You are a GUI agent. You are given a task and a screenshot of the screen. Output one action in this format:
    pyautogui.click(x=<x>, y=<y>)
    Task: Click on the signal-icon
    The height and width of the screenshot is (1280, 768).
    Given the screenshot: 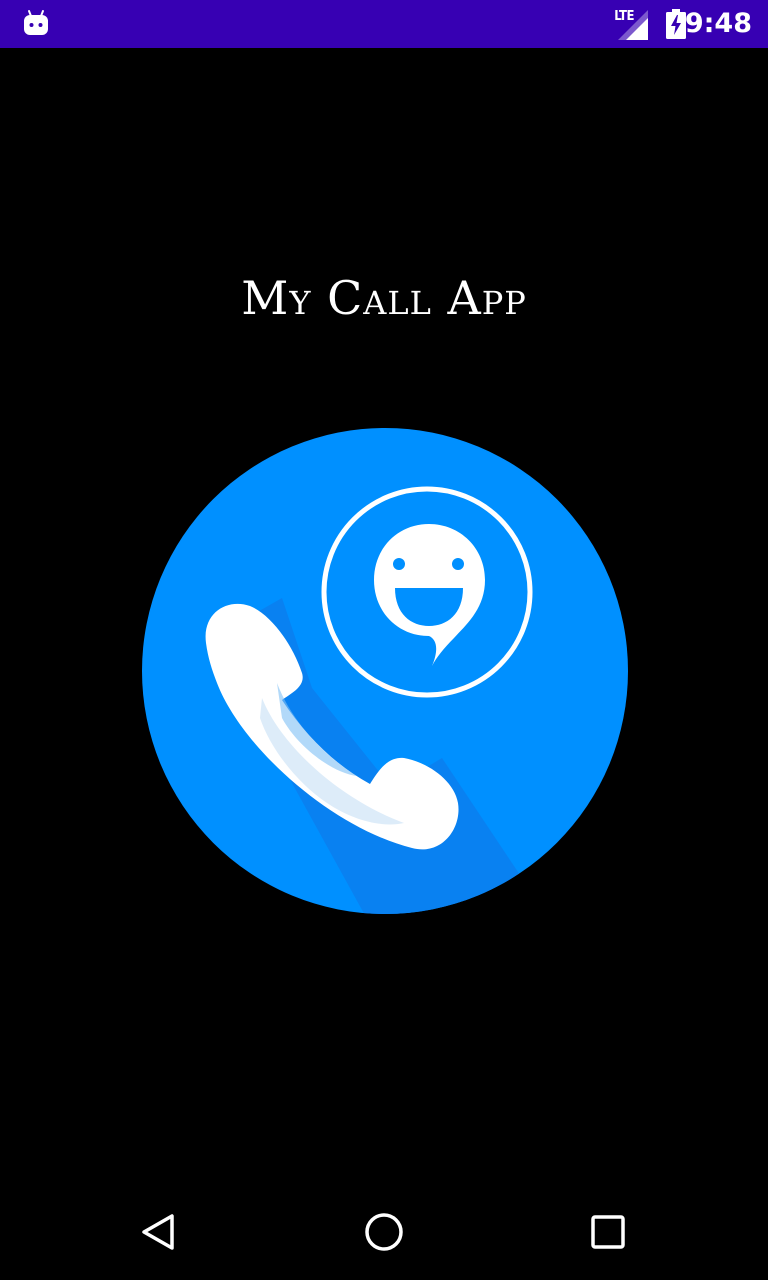 What is the action you would take?
    pyautogui.click(x=633, y=25)
    